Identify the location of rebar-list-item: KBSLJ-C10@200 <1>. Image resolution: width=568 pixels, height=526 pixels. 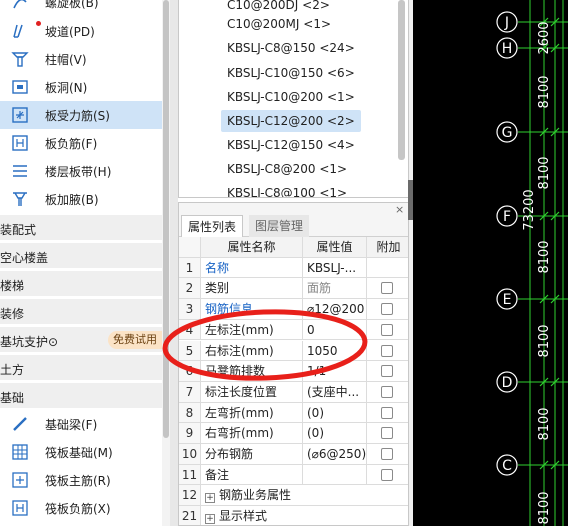
(291, 97).